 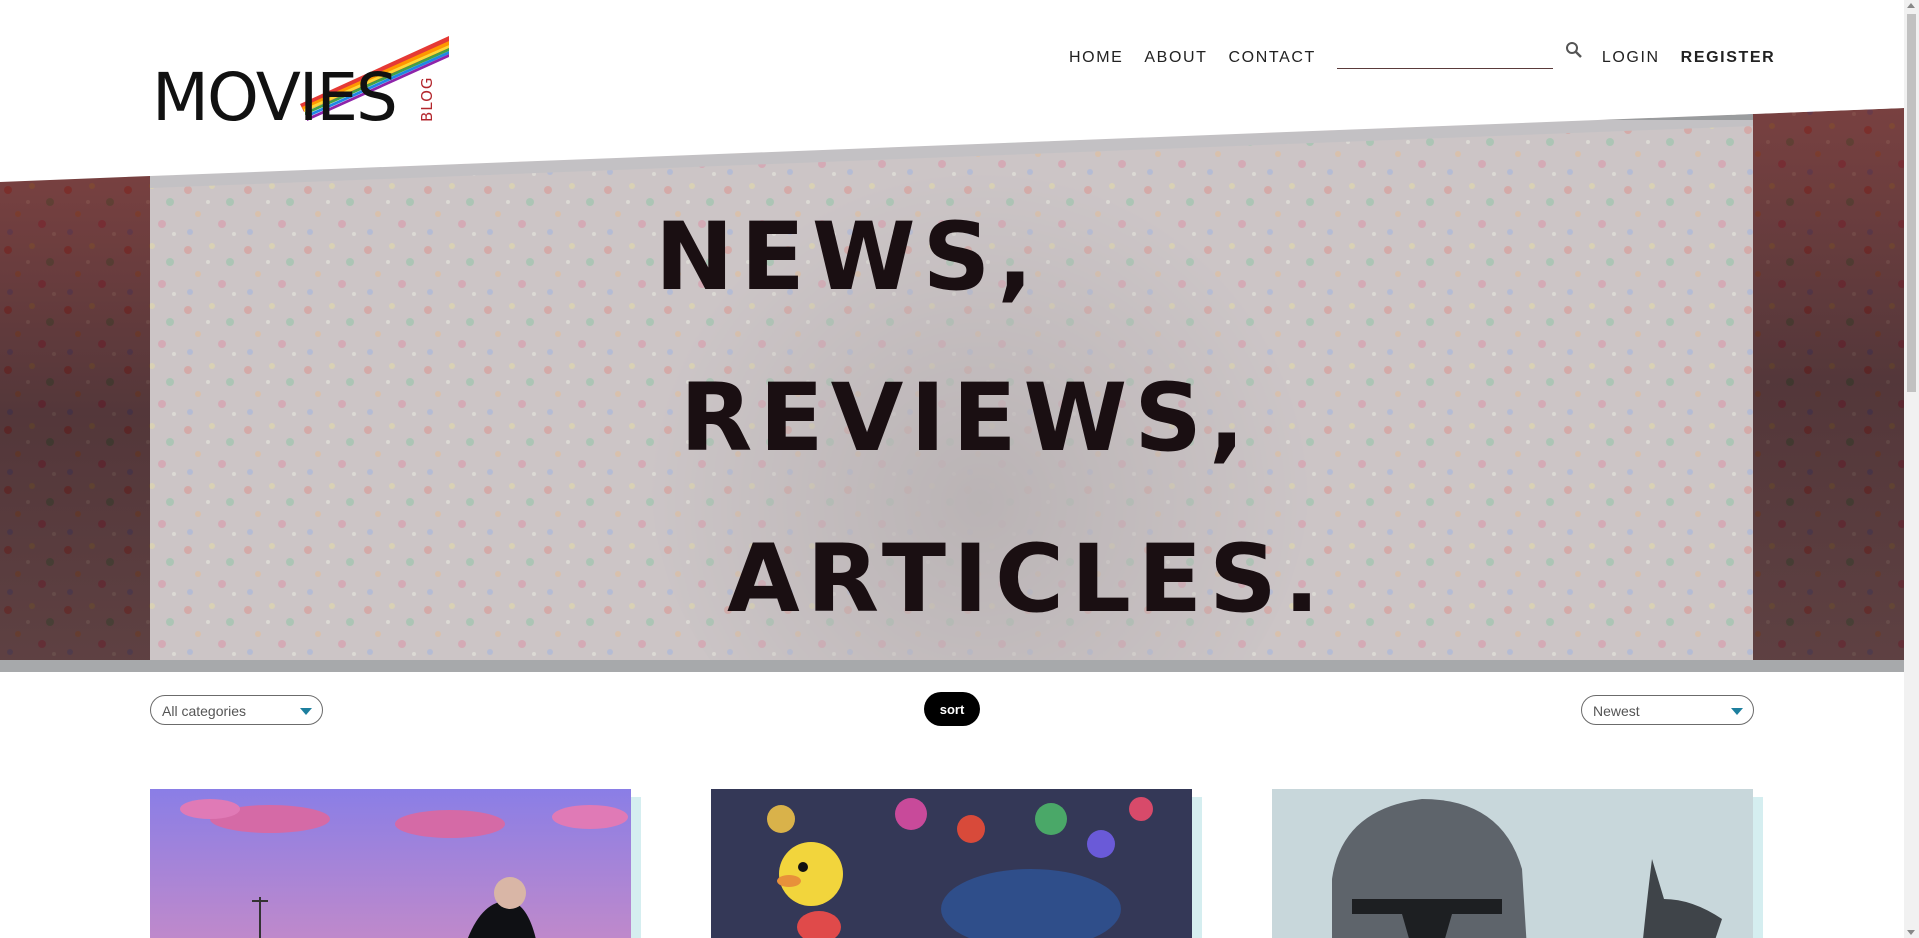 What do you see at coordinates (1027, 579) in the screenshot?
I see `hero-heading-articles: ARTICLES.` at bounding box center [1027, 579].